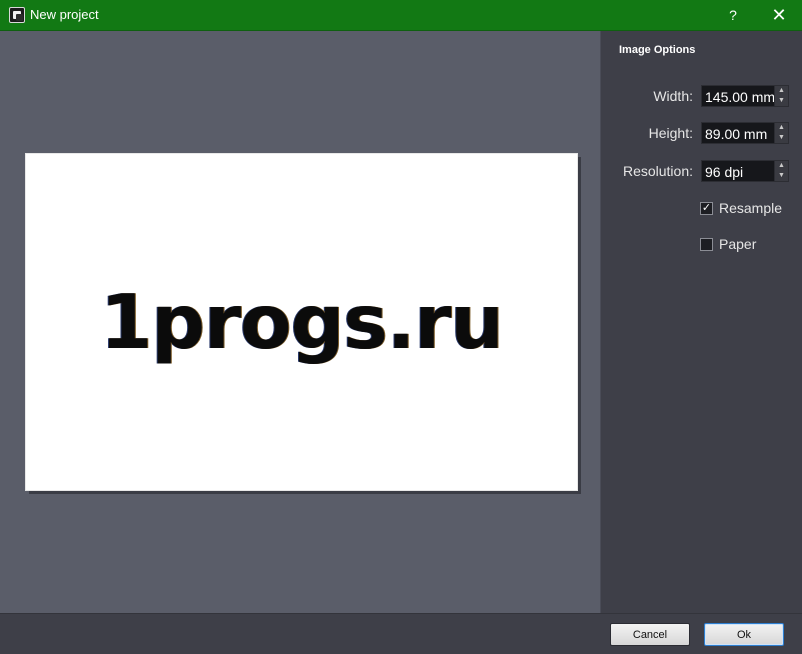  What do you see at coordinates (744, 634) in the screenshot?
I see `ok-button: Ok` at bounding box center [744, 634].